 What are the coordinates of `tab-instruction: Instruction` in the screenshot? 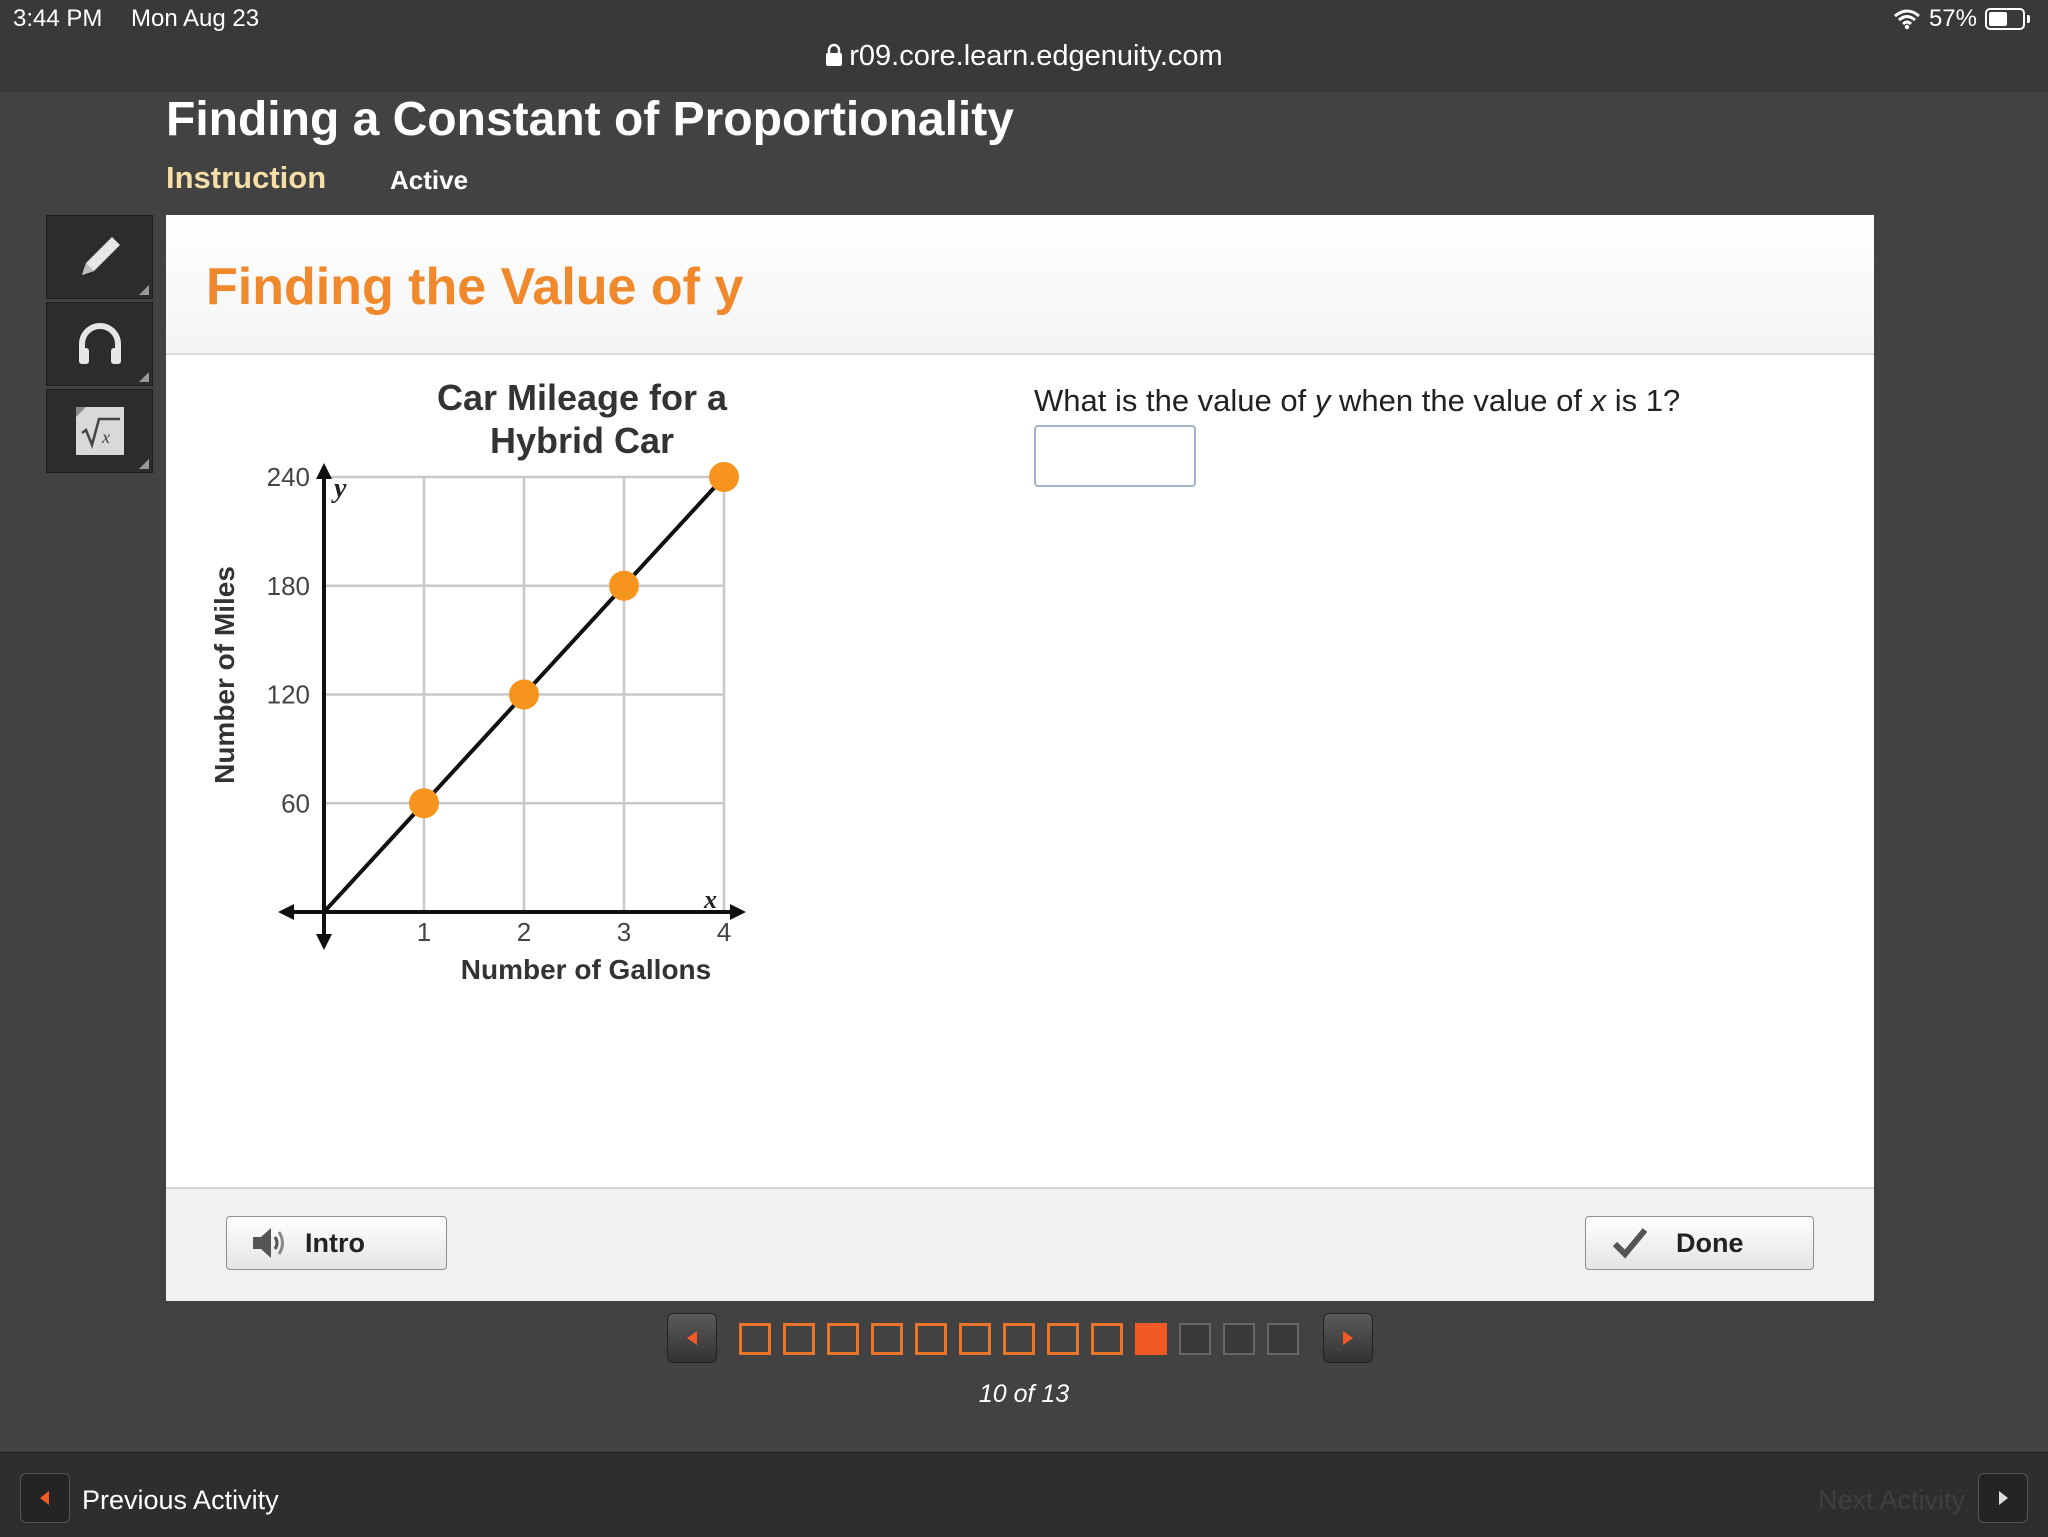 It's located at (246, 178).